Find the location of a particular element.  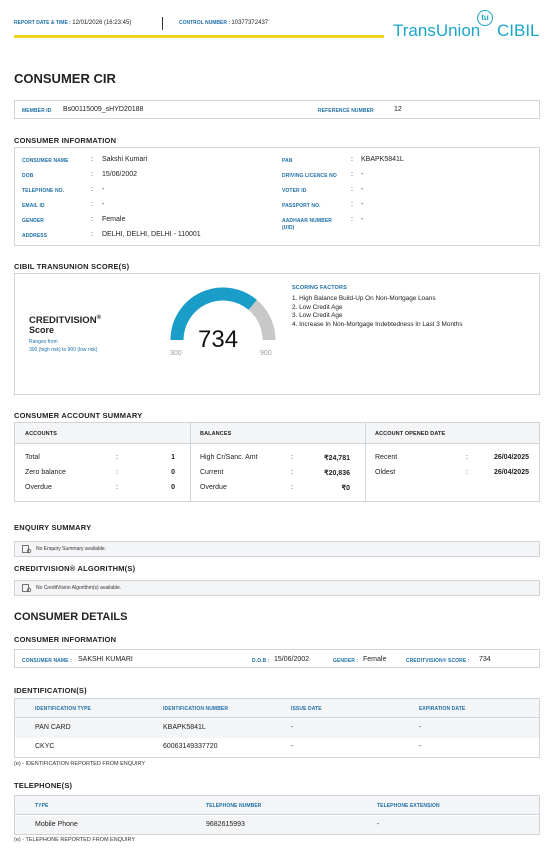

score-max: 900 is located at coordinates (266, 353).